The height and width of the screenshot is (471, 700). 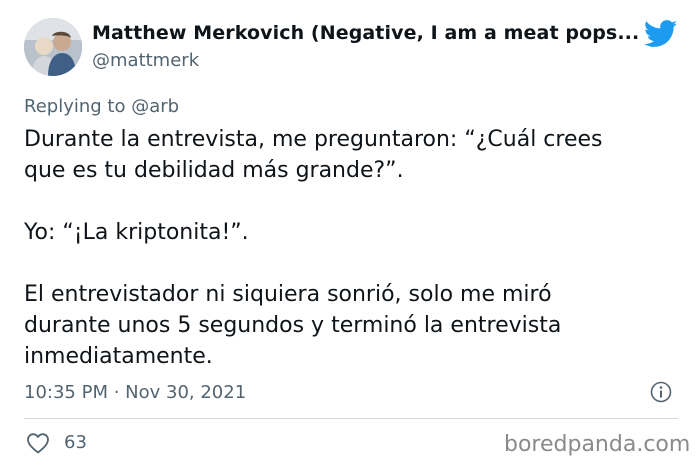 I want to click on watermark: boredpanda.com, so click(x=597, y=444).